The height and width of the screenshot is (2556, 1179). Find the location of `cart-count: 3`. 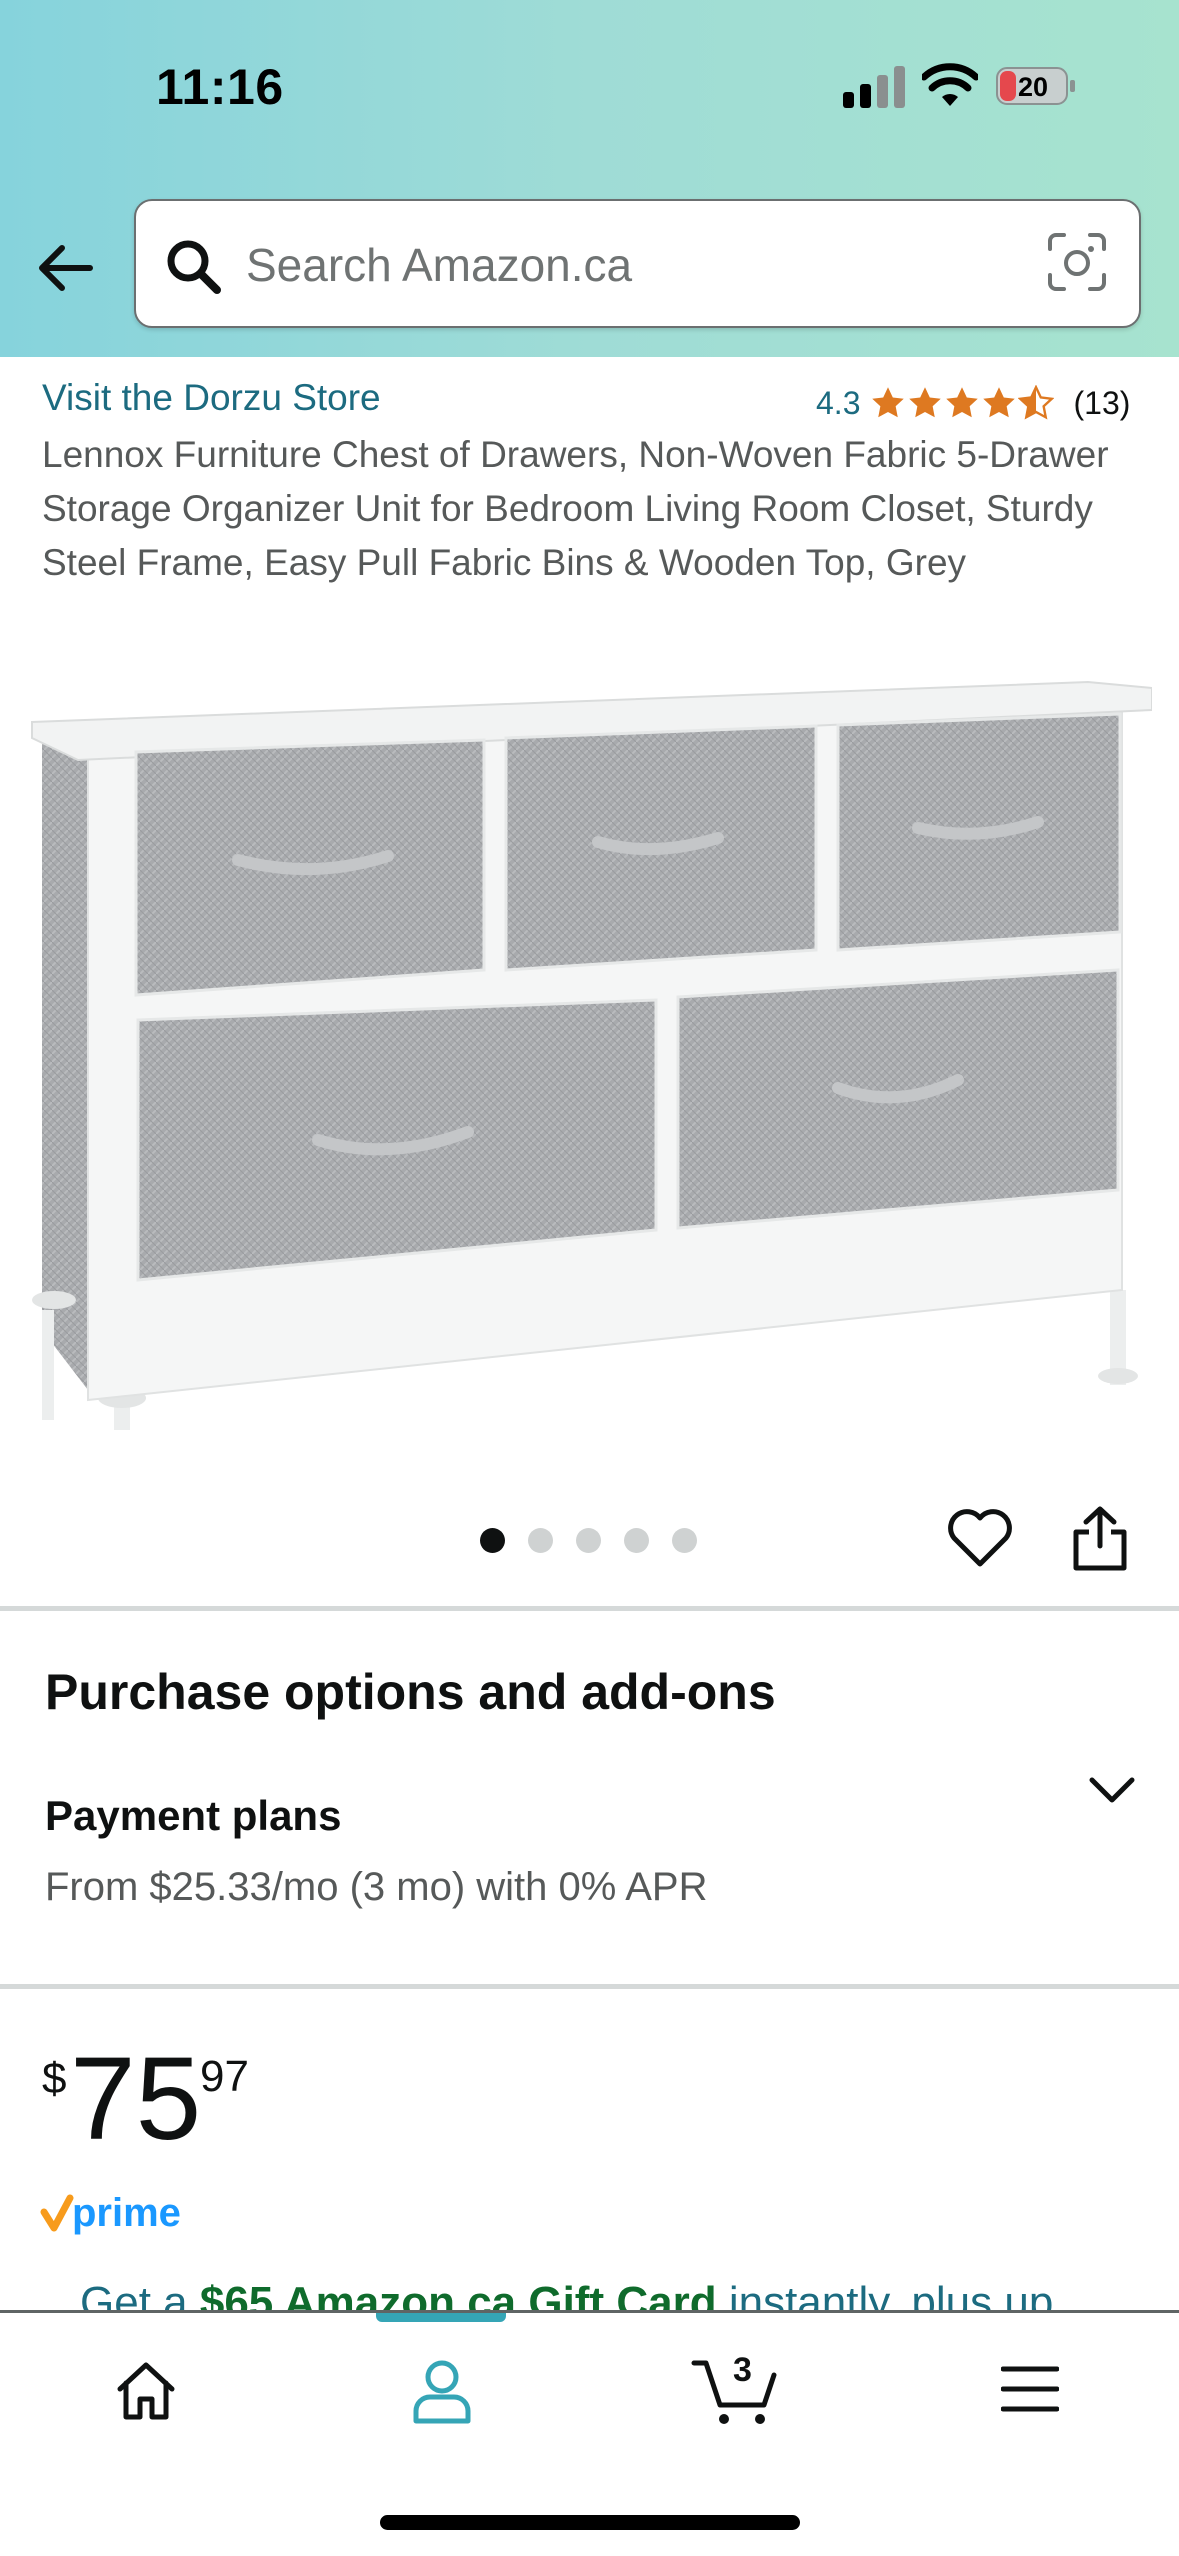

cart-count: 3 is located at coordinates (742, 2370).